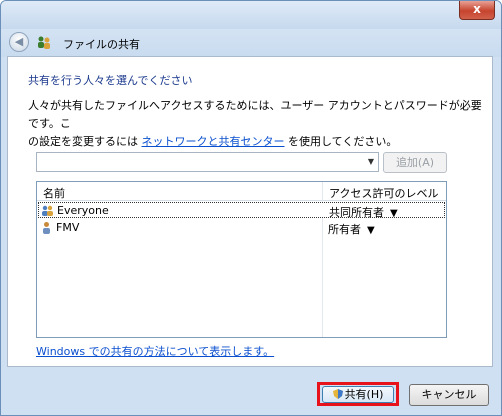 The width and height of the screenshot is (502, 416). I want to click on back-button: ◀, so click(19, 42).